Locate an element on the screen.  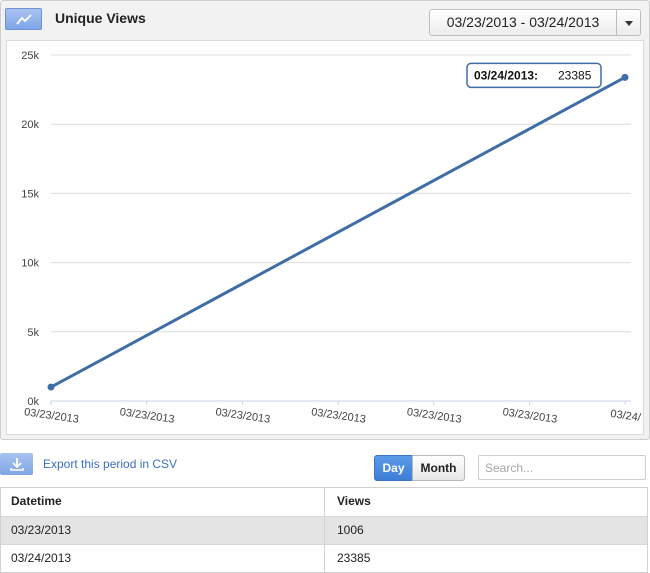
date-range-picker: 03/23/2013 - 03/24/2013 is located at coordinates (523, 22).